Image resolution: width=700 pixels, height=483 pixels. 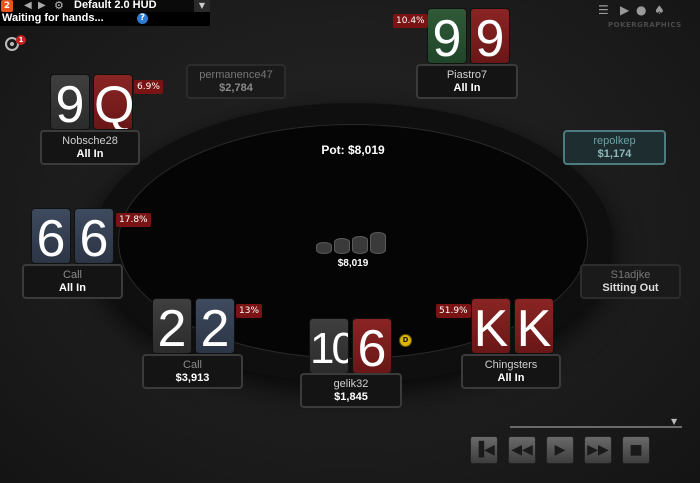 I want to click on seat-permanence47: permanence47 $2,784, so click(x=236, y=81).